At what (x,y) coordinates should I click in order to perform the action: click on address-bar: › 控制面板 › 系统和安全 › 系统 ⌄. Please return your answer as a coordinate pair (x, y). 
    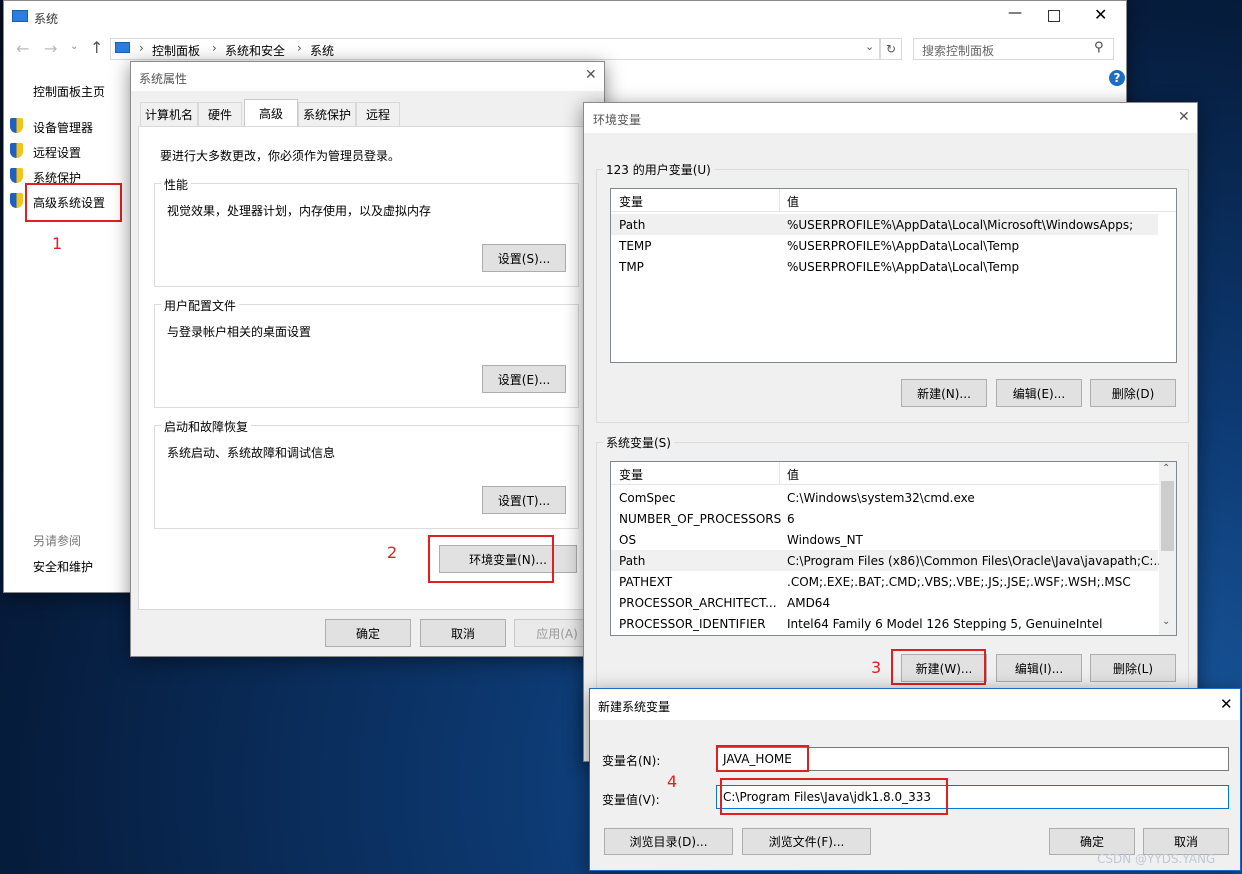
    Looking at the image, I should click on (495, 49).